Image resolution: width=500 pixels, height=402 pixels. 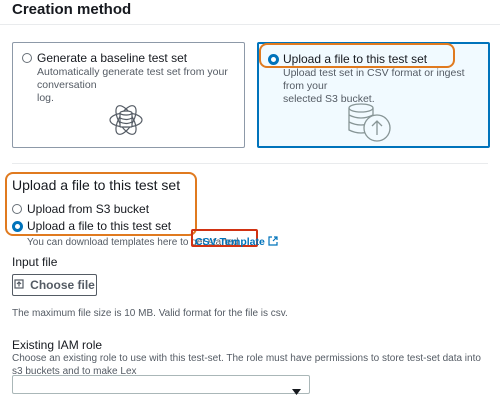 I want to click on section-divider, so click(x=250, y=163).